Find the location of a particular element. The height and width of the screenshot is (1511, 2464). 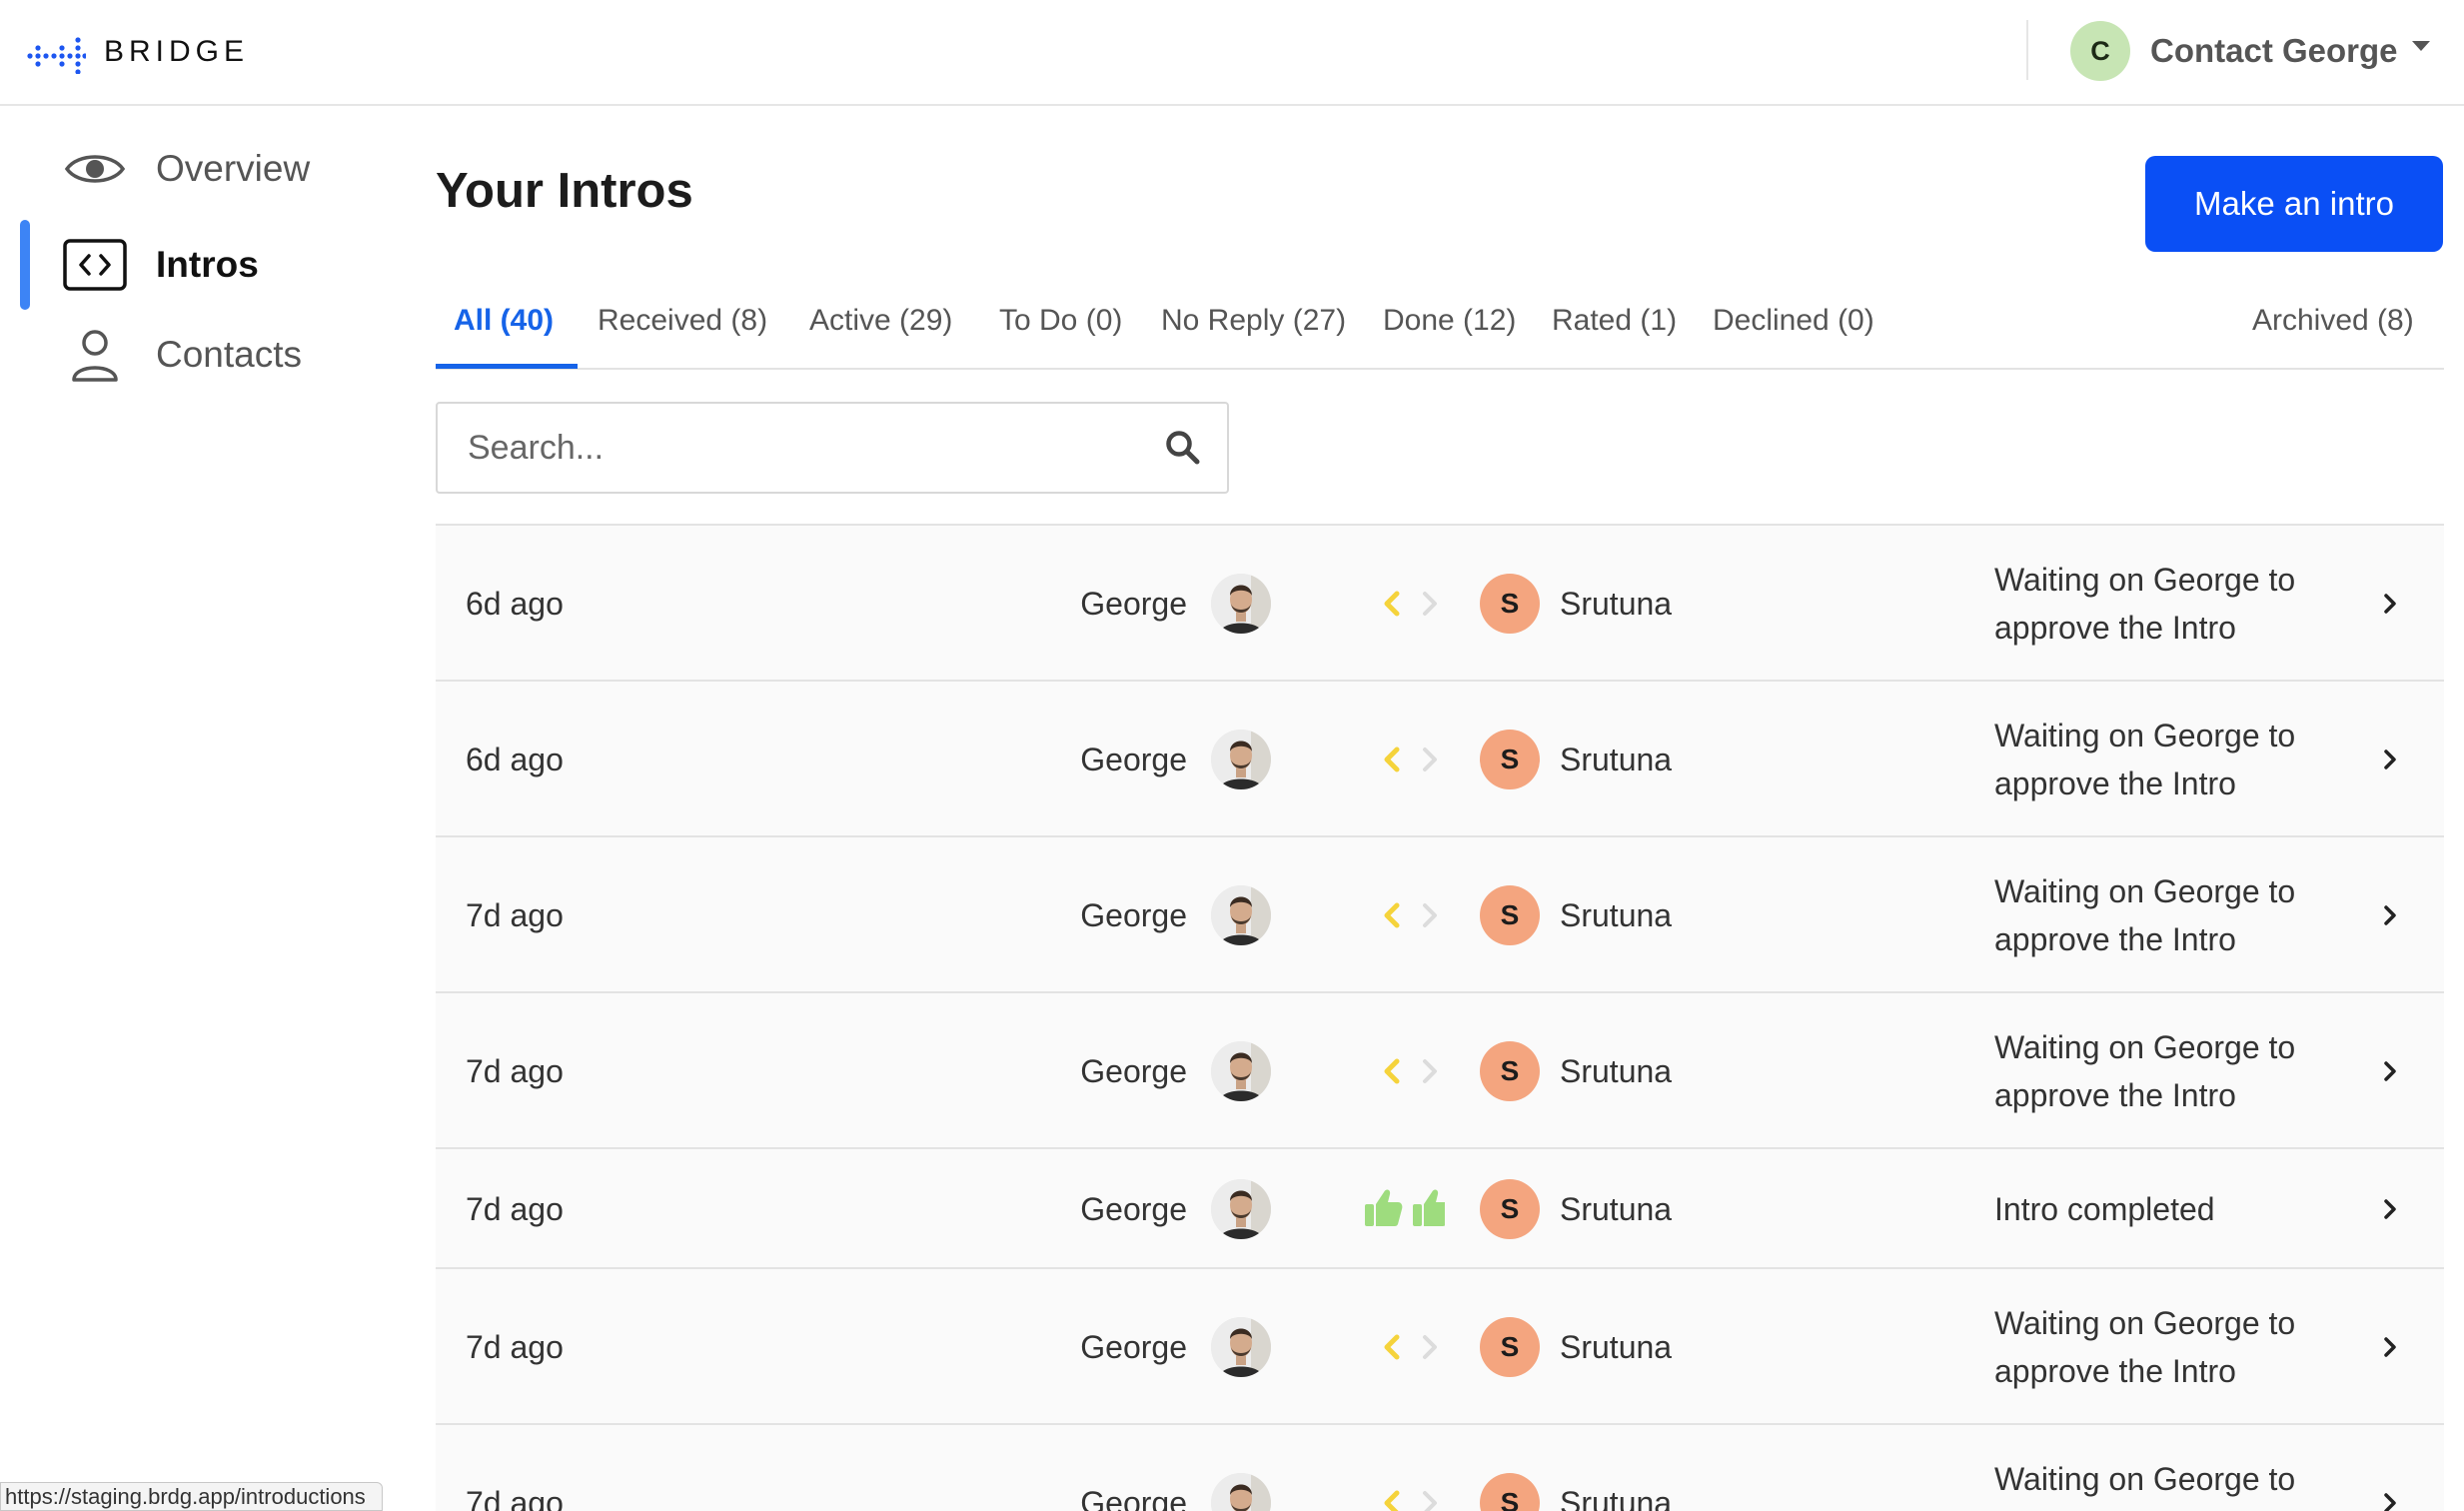

sidebar-item-intros: Intros is located at coordinates (159, 265).